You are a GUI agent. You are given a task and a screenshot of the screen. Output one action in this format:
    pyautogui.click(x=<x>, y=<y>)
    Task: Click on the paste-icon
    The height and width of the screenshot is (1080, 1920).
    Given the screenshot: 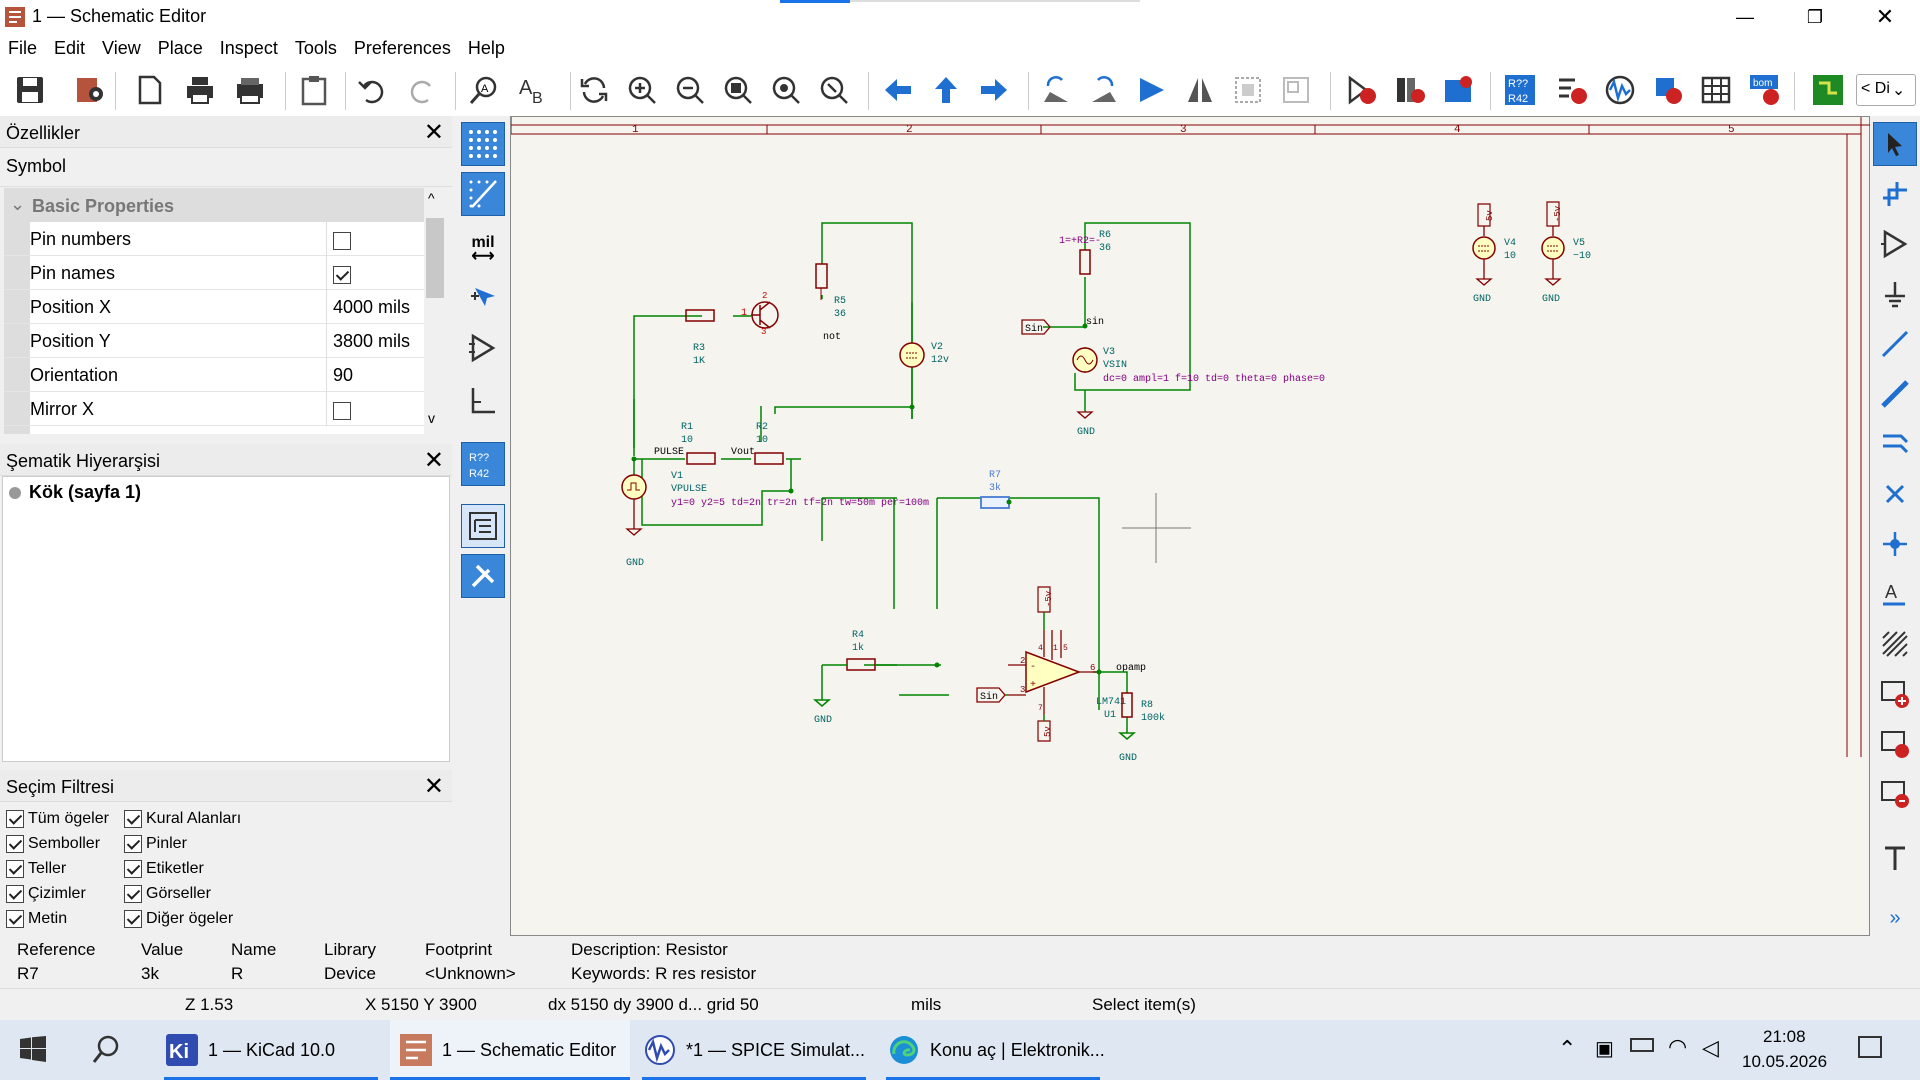 What is the action you would take?
    pyautogui.click(x=314, y=90)
    